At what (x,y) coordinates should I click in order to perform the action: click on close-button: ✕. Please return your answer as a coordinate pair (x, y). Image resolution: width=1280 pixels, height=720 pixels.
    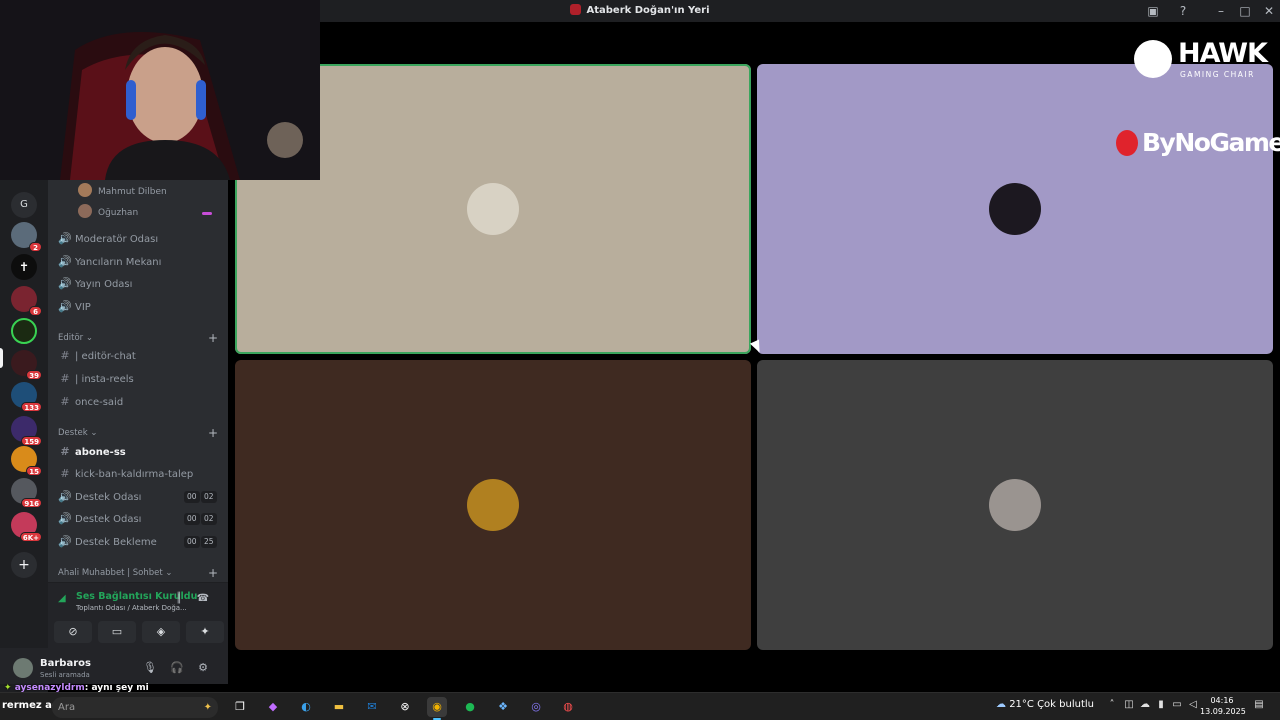
    Looking at the image, I should click on (1269, 11).